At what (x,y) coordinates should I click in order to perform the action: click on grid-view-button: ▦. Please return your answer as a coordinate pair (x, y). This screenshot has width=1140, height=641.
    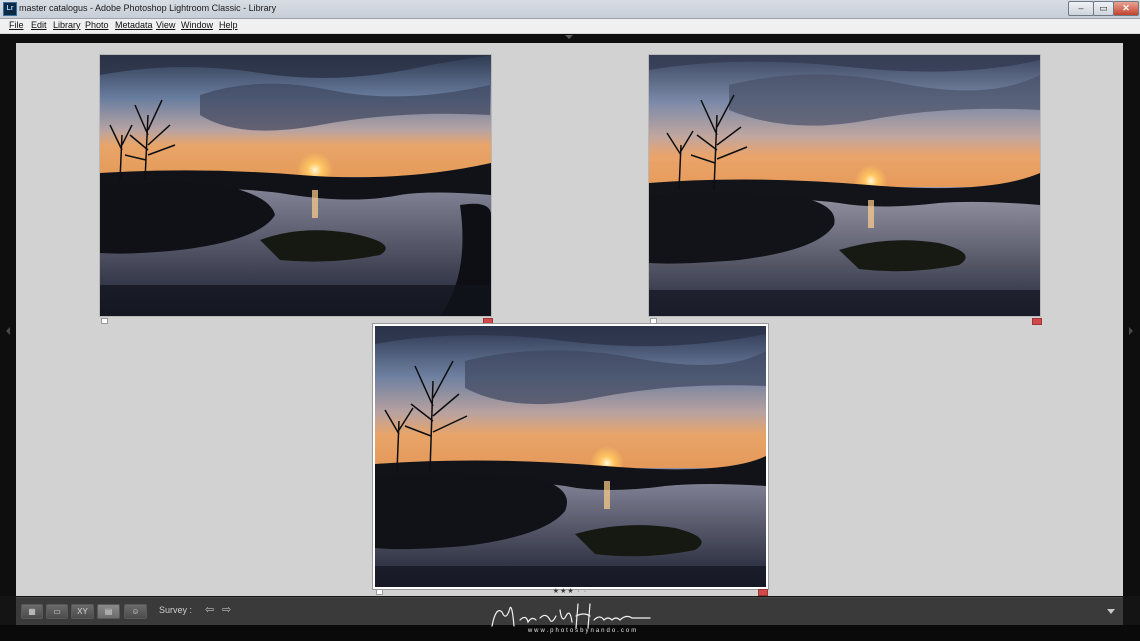
    Looking at the image, I should click on (32, 611).